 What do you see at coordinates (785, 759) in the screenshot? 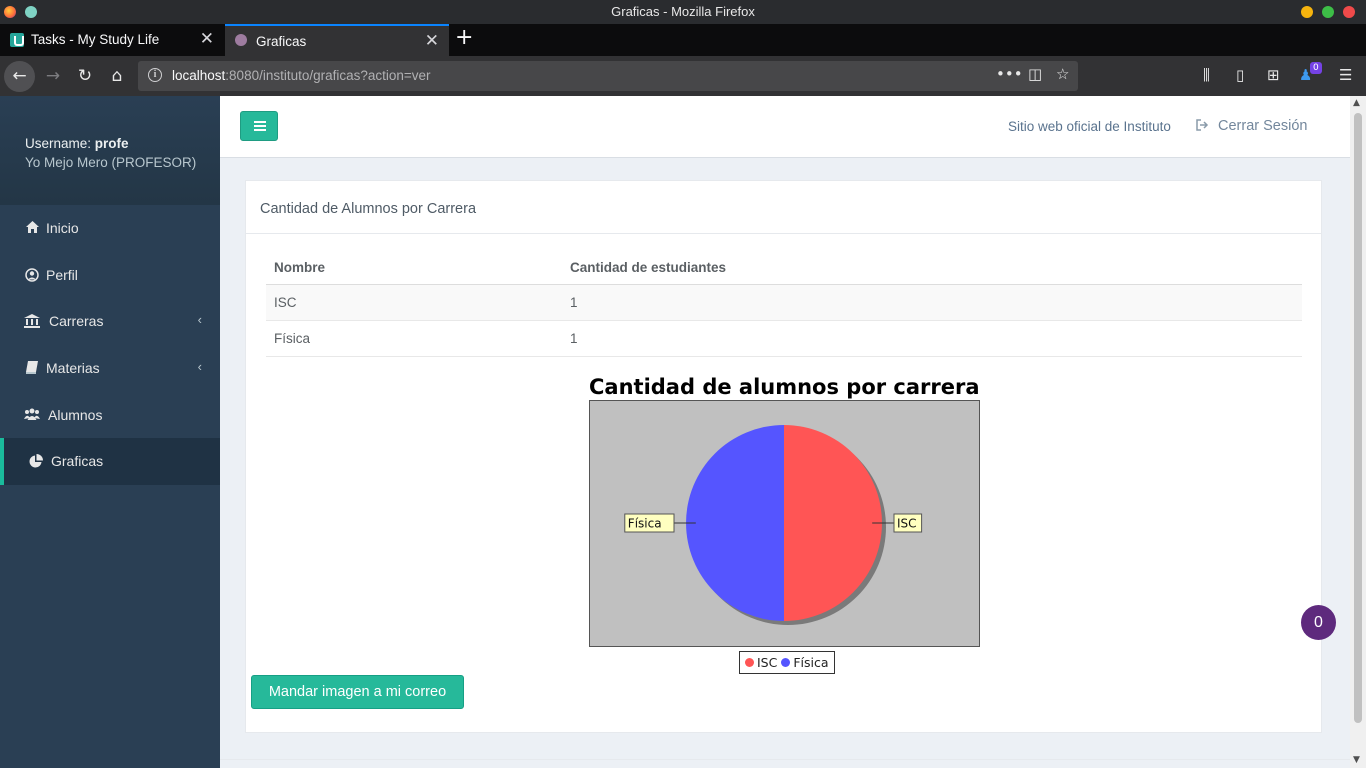
I see `footer-divider` at bounding box center [785, 759].